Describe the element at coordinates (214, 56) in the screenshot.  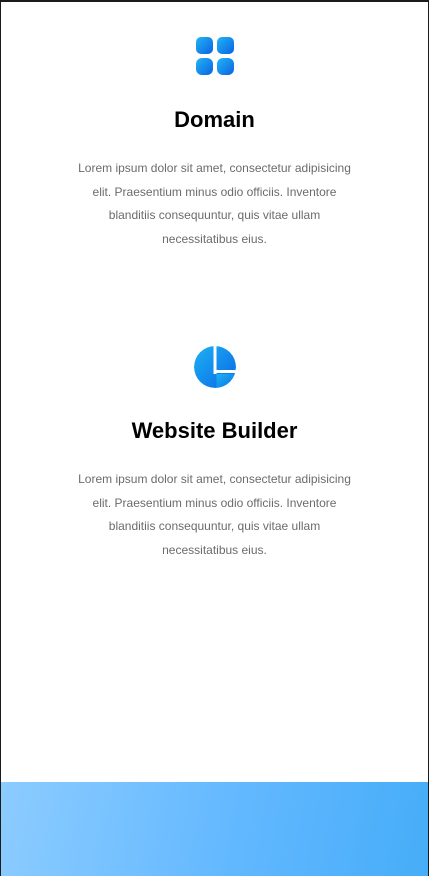
I see `grid-apps-icon` at that location.